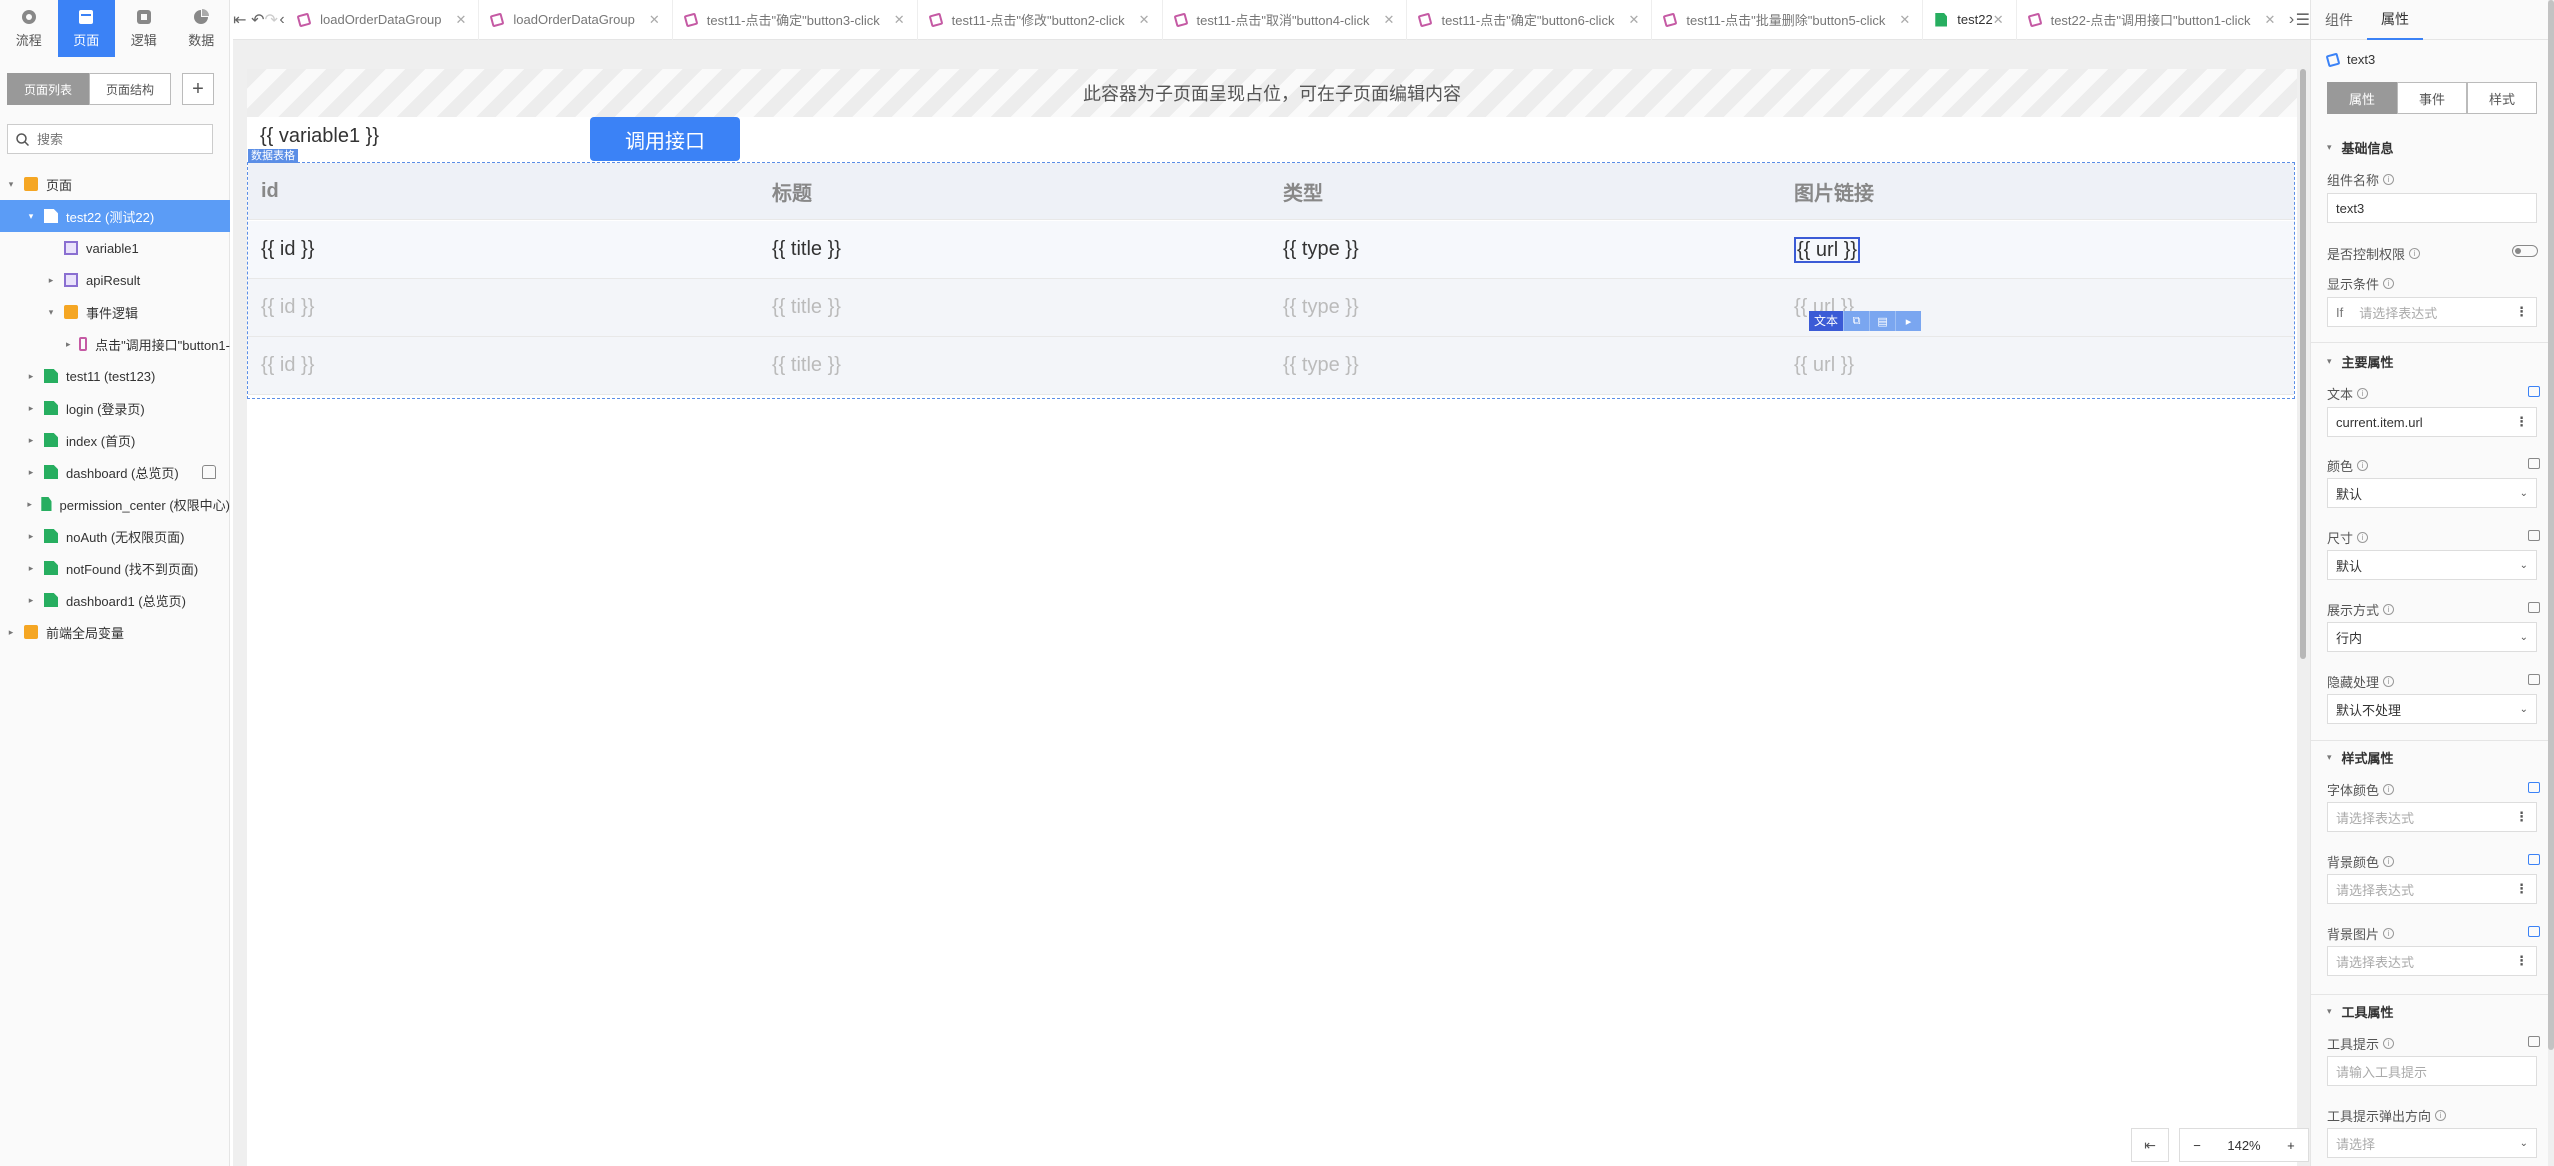  I want to click on variable-text: {{ variable1 }}, so click(319, 136).